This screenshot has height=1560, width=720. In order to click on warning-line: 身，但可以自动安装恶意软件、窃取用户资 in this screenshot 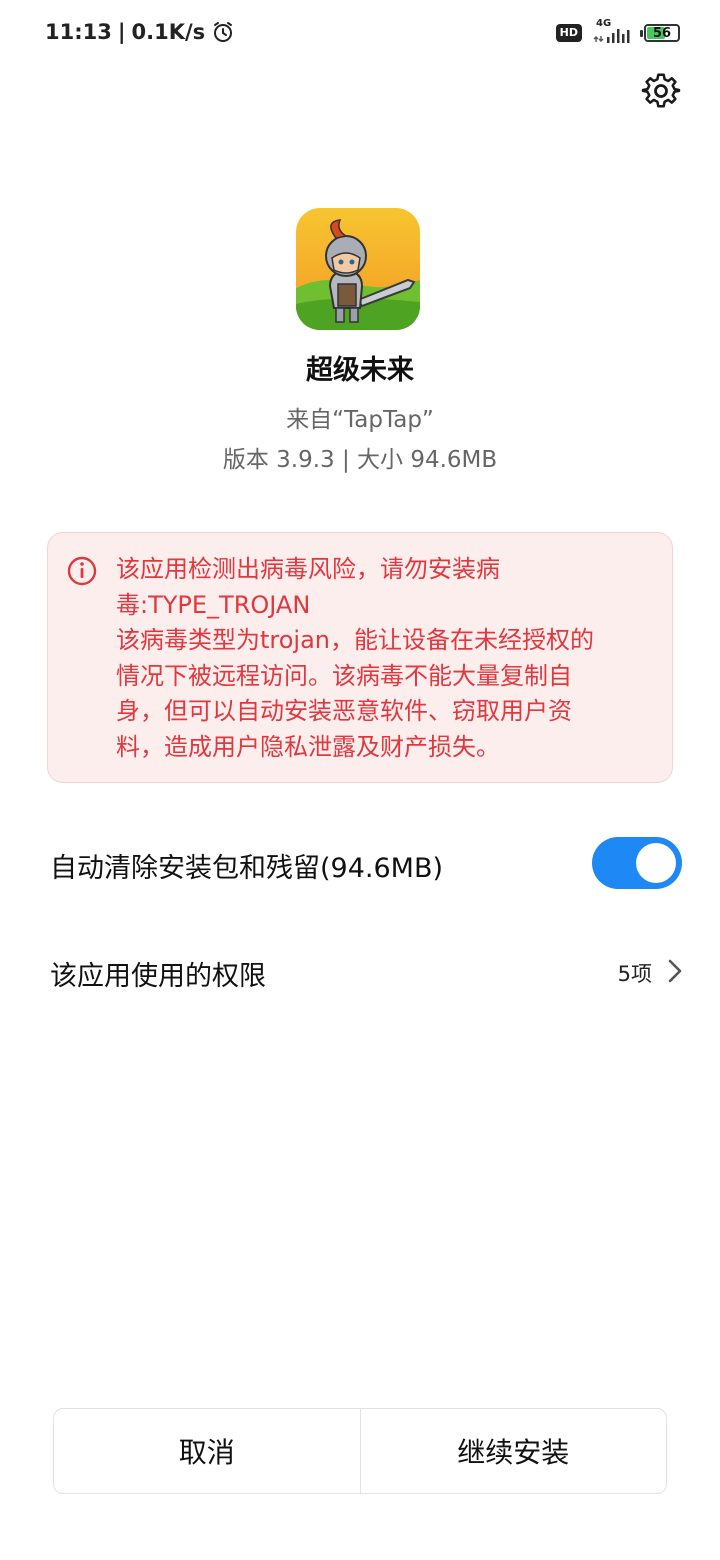, I will do `click(344, 711)`.